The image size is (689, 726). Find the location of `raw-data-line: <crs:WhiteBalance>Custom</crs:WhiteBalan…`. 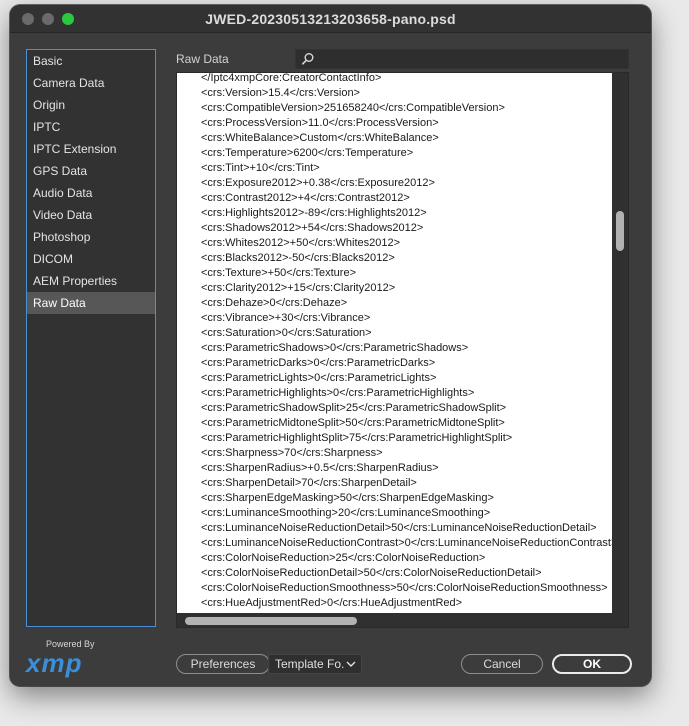

raw-data-line: <crs:WhiteBalance>Custom</crs:WhiteBalan… is located at coordinates (320, 138).